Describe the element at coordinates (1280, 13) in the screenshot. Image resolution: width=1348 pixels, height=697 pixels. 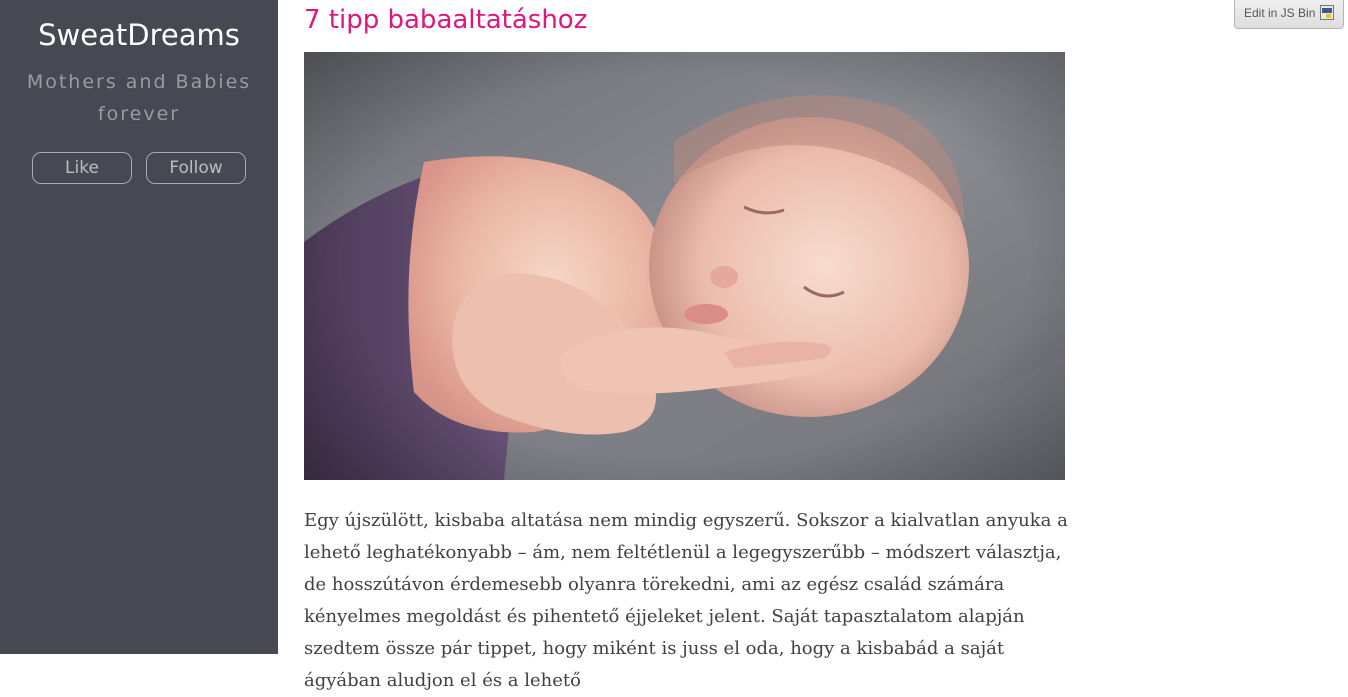
I see `jsbin-label: Edit in JS Bin` at that location.